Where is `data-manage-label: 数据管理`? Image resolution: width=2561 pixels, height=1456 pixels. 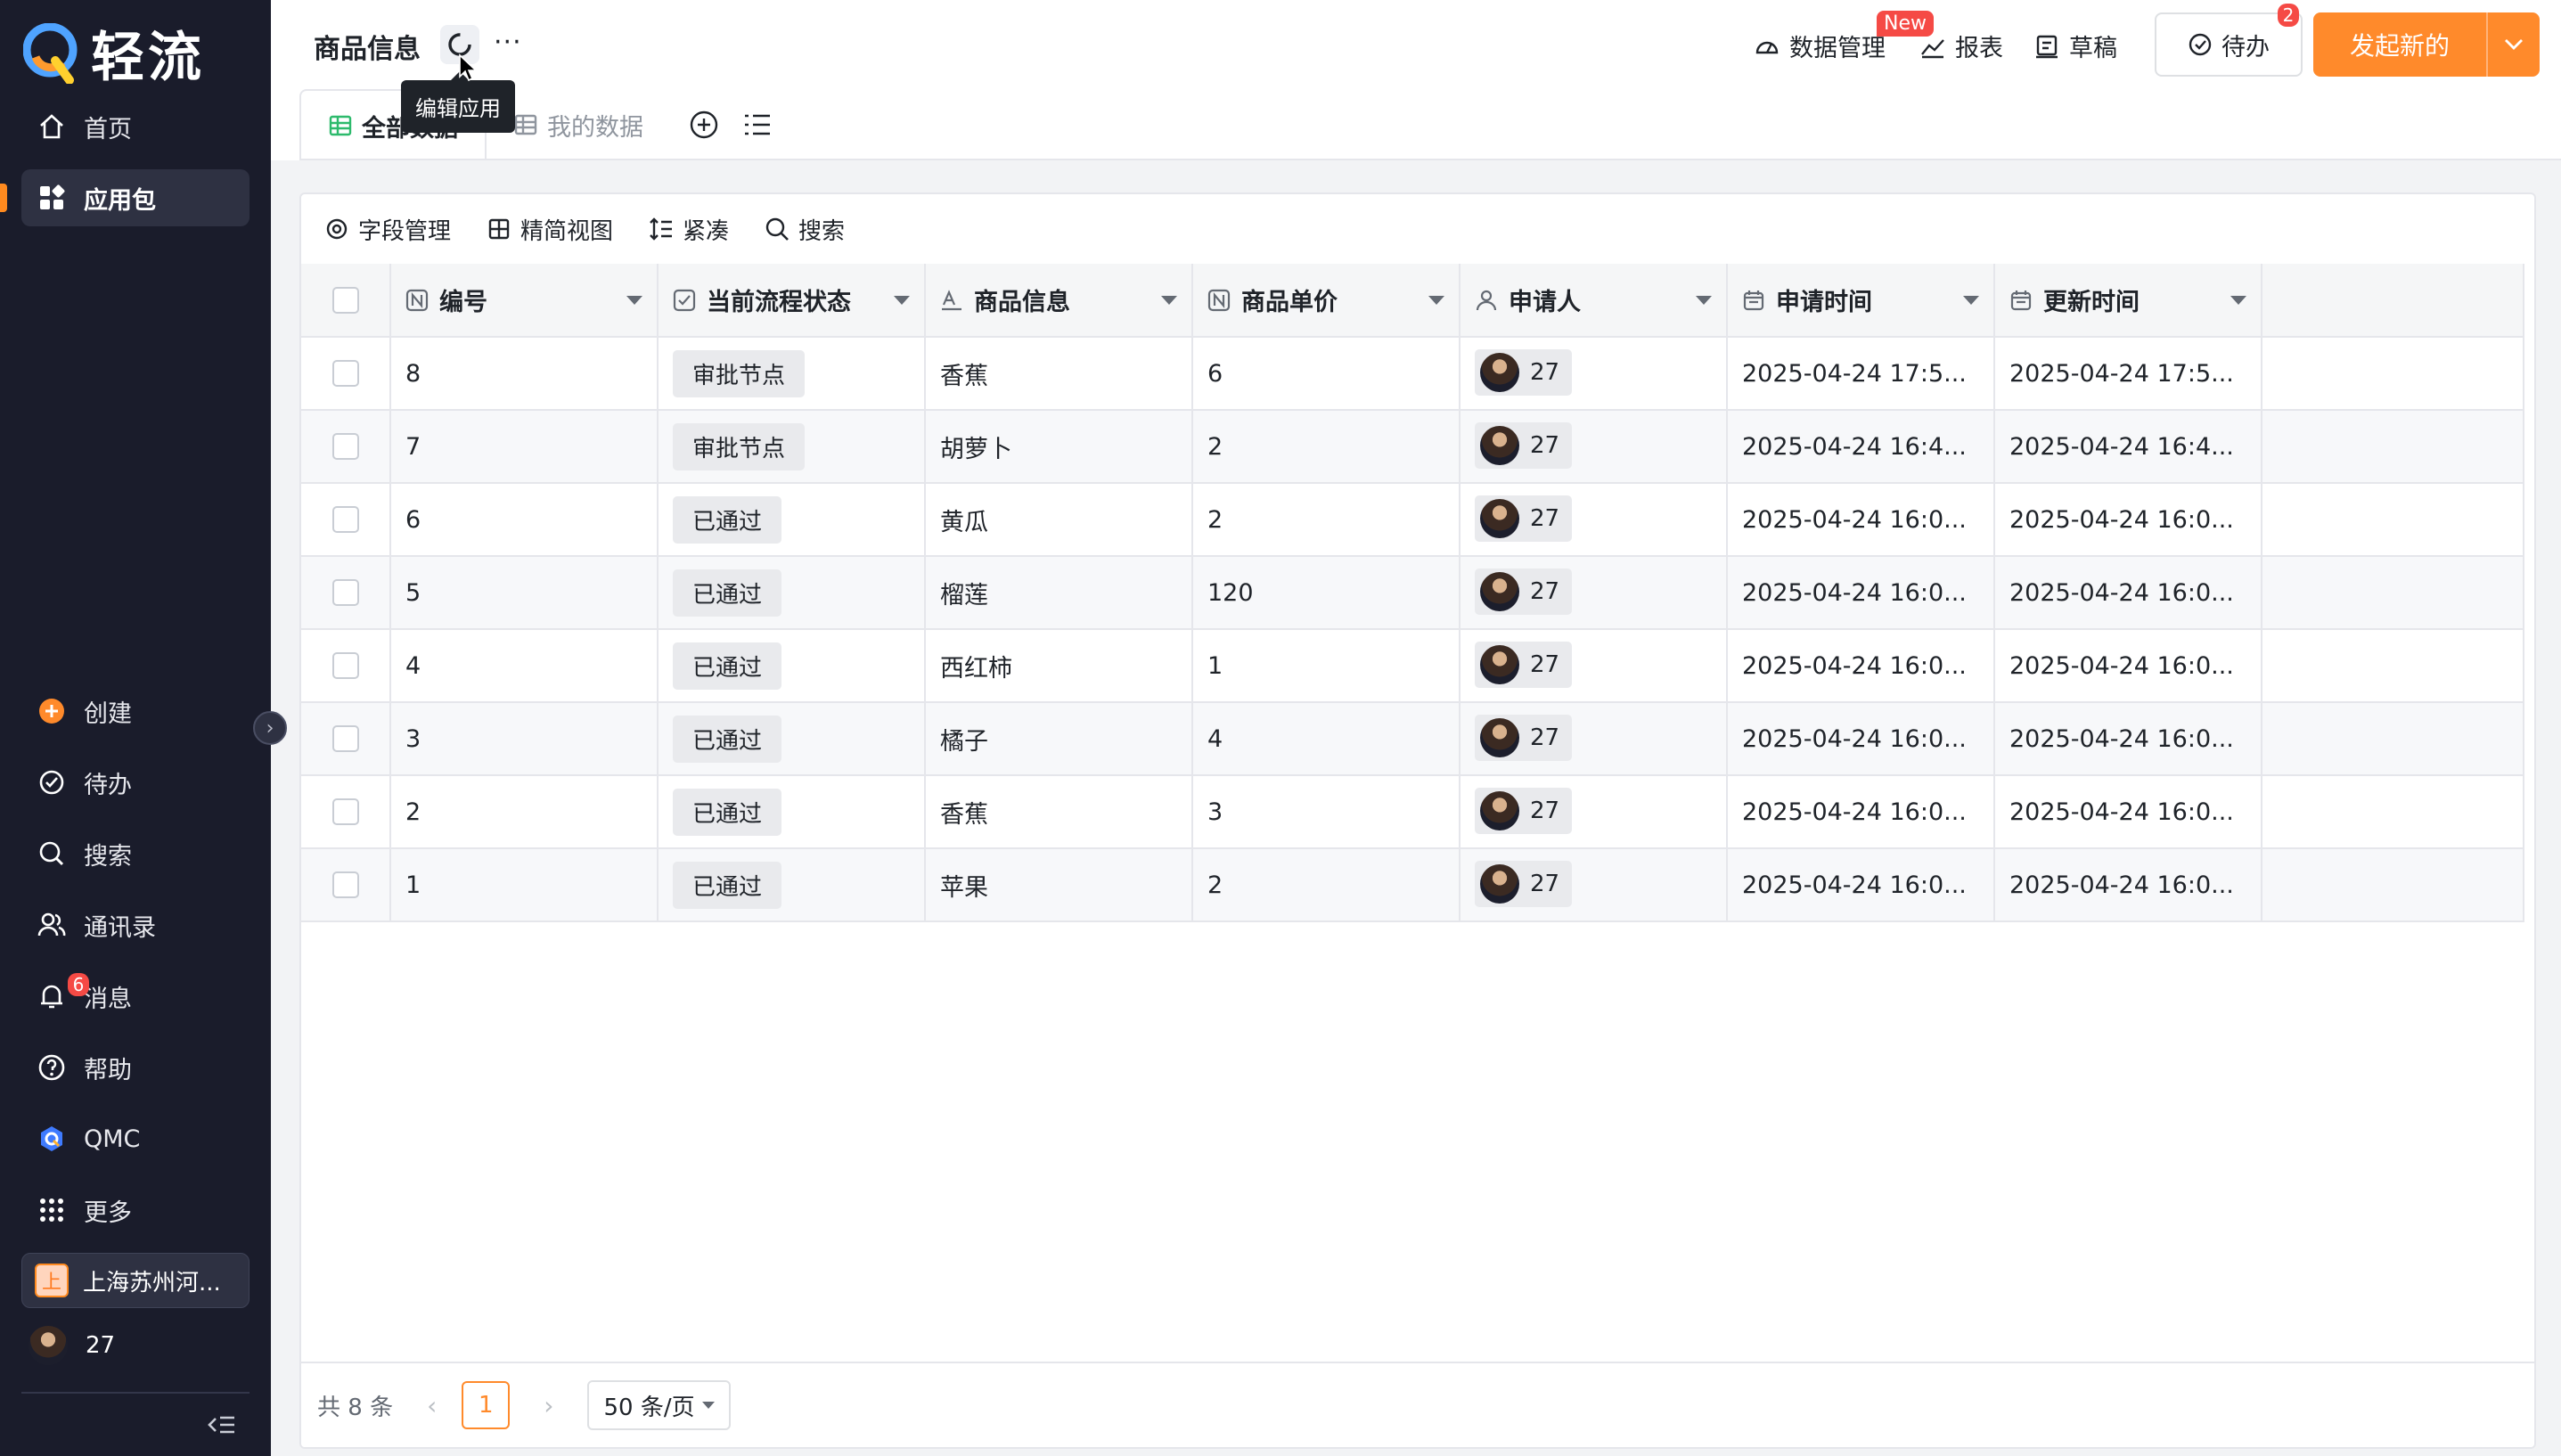
data-manage-label: 数据管理 is located at coordinates (1837, 48).